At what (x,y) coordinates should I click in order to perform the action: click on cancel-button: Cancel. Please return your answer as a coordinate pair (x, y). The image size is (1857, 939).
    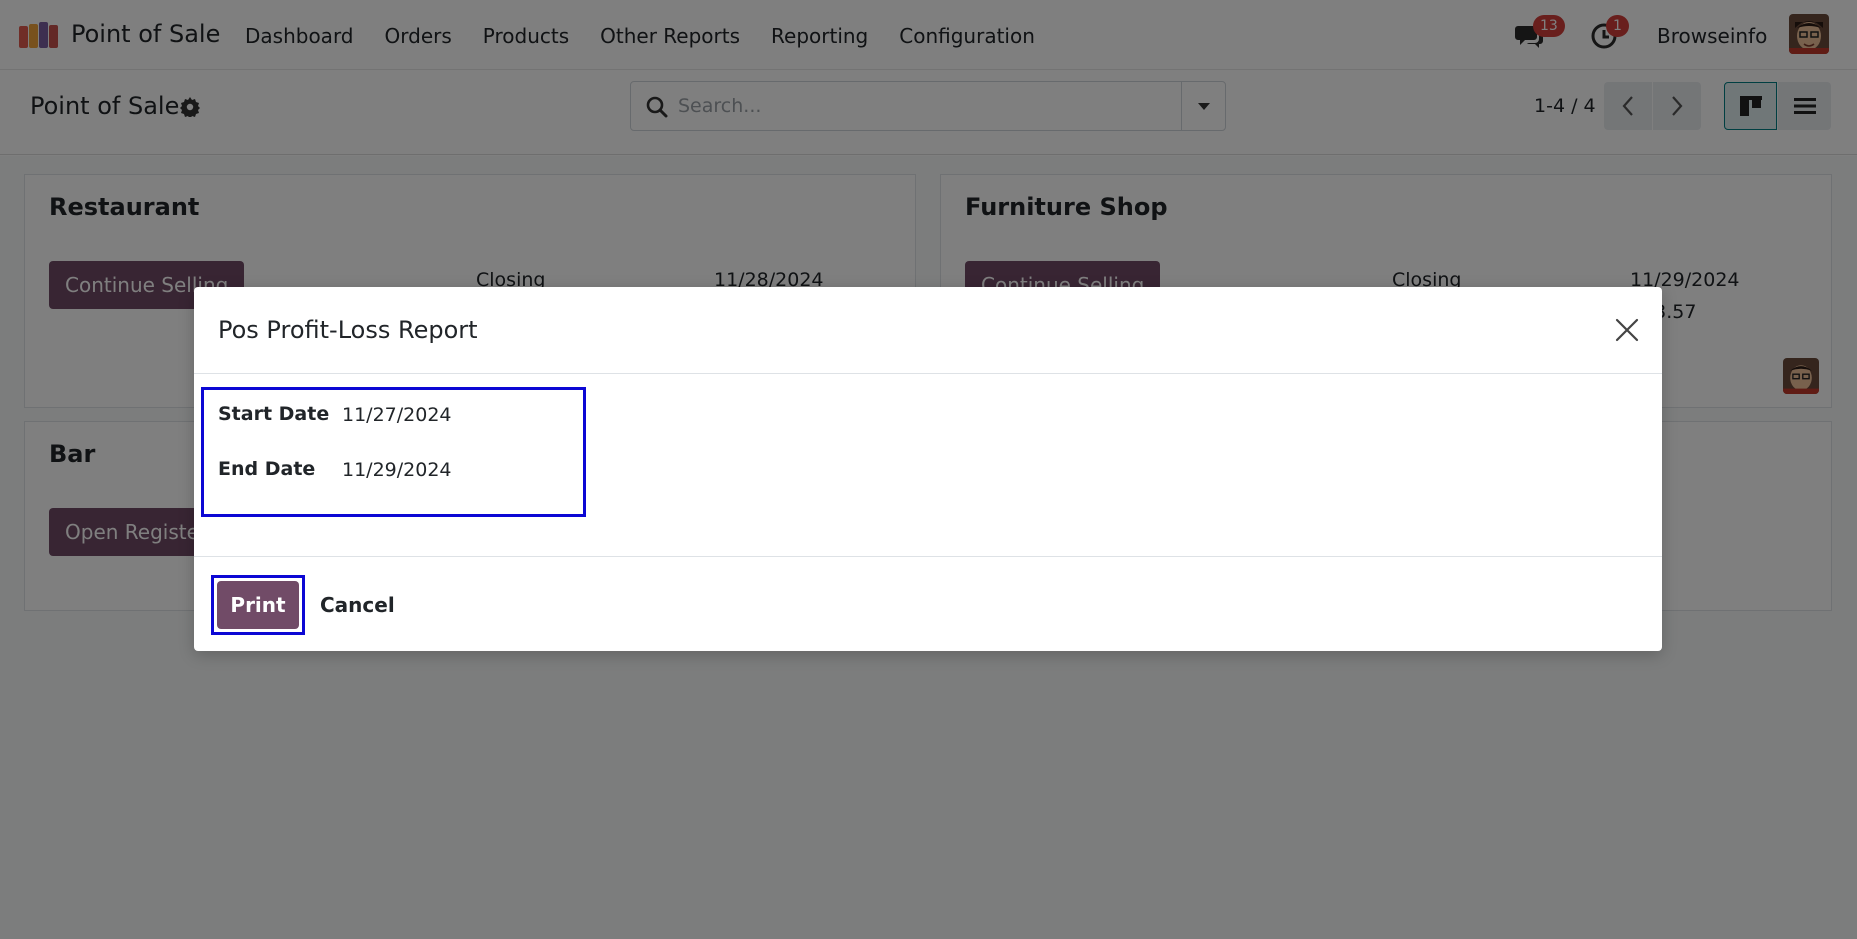
    Looking at the image, I should click on (357, 605).